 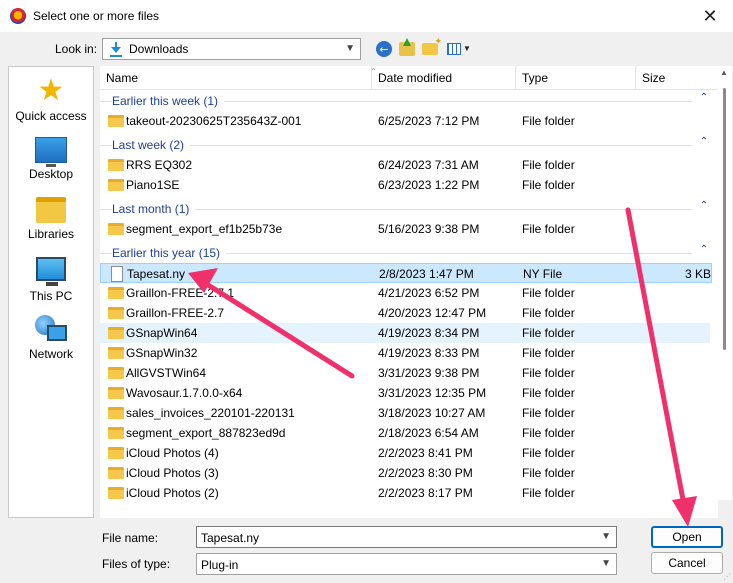 What do you see at coordinates (697, 274) in the screenshot?
I see `item-size: 3 KB` at bounding box center [697, 274].